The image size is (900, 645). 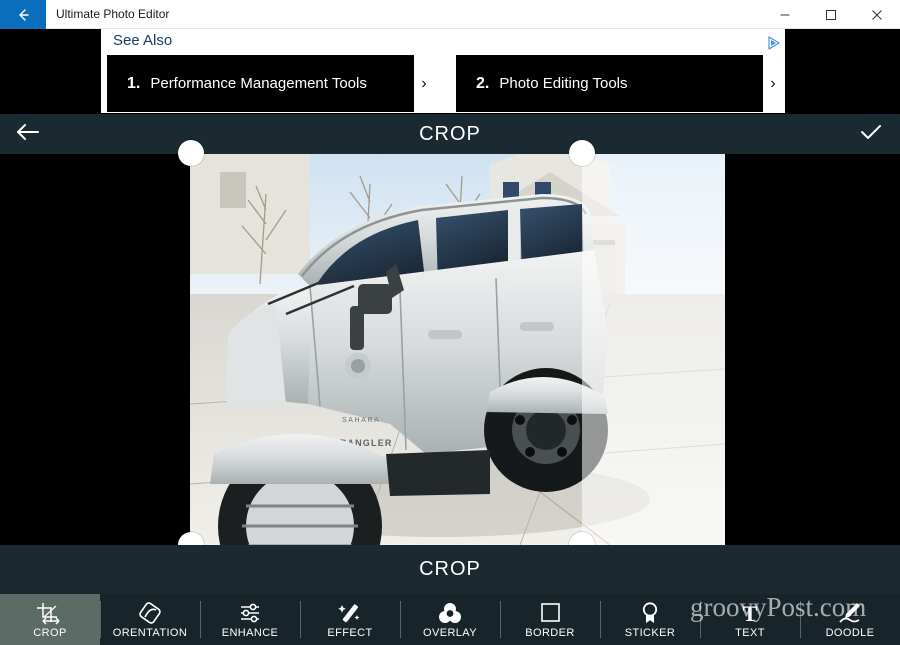 I want to click on adchoices-icon, so click(x=774, y=43).